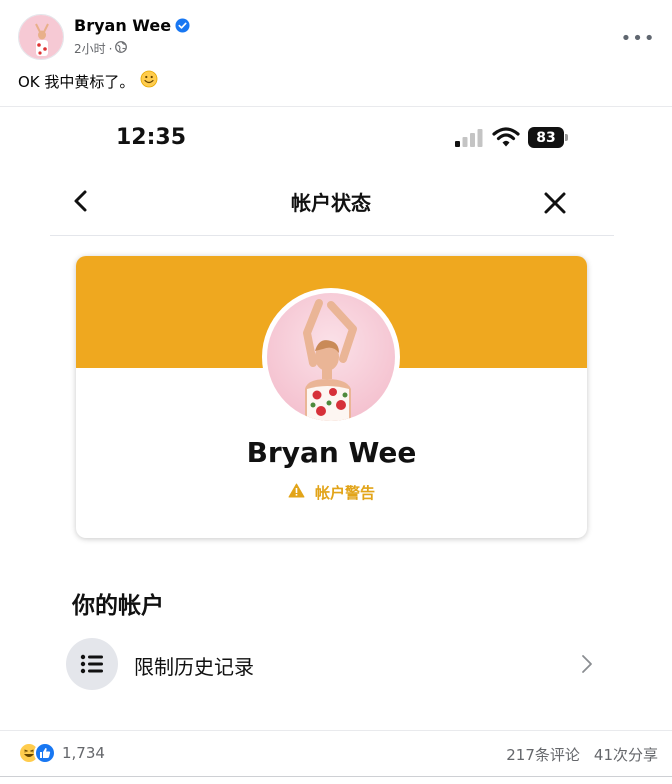 This screenshot has width=672, height=784. I want to click on author-avatar, so click(41, 37).